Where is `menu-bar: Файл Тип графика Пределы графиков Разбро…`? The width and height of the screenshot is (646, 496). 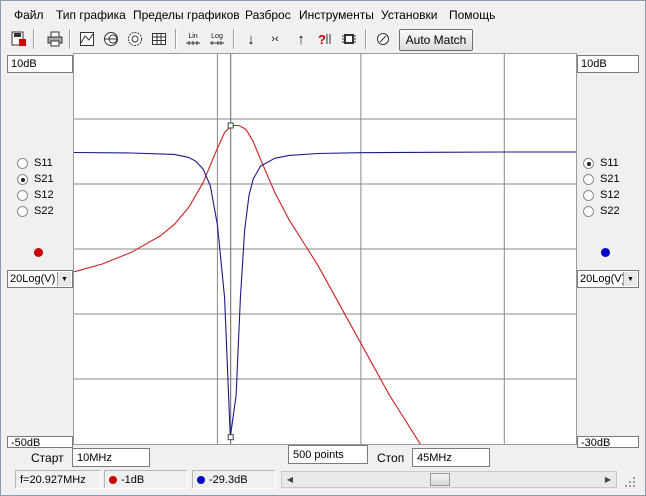 menu-bar: Файл Тип графика Пределы графиков Разбро… is located at coordinates (323, 15).